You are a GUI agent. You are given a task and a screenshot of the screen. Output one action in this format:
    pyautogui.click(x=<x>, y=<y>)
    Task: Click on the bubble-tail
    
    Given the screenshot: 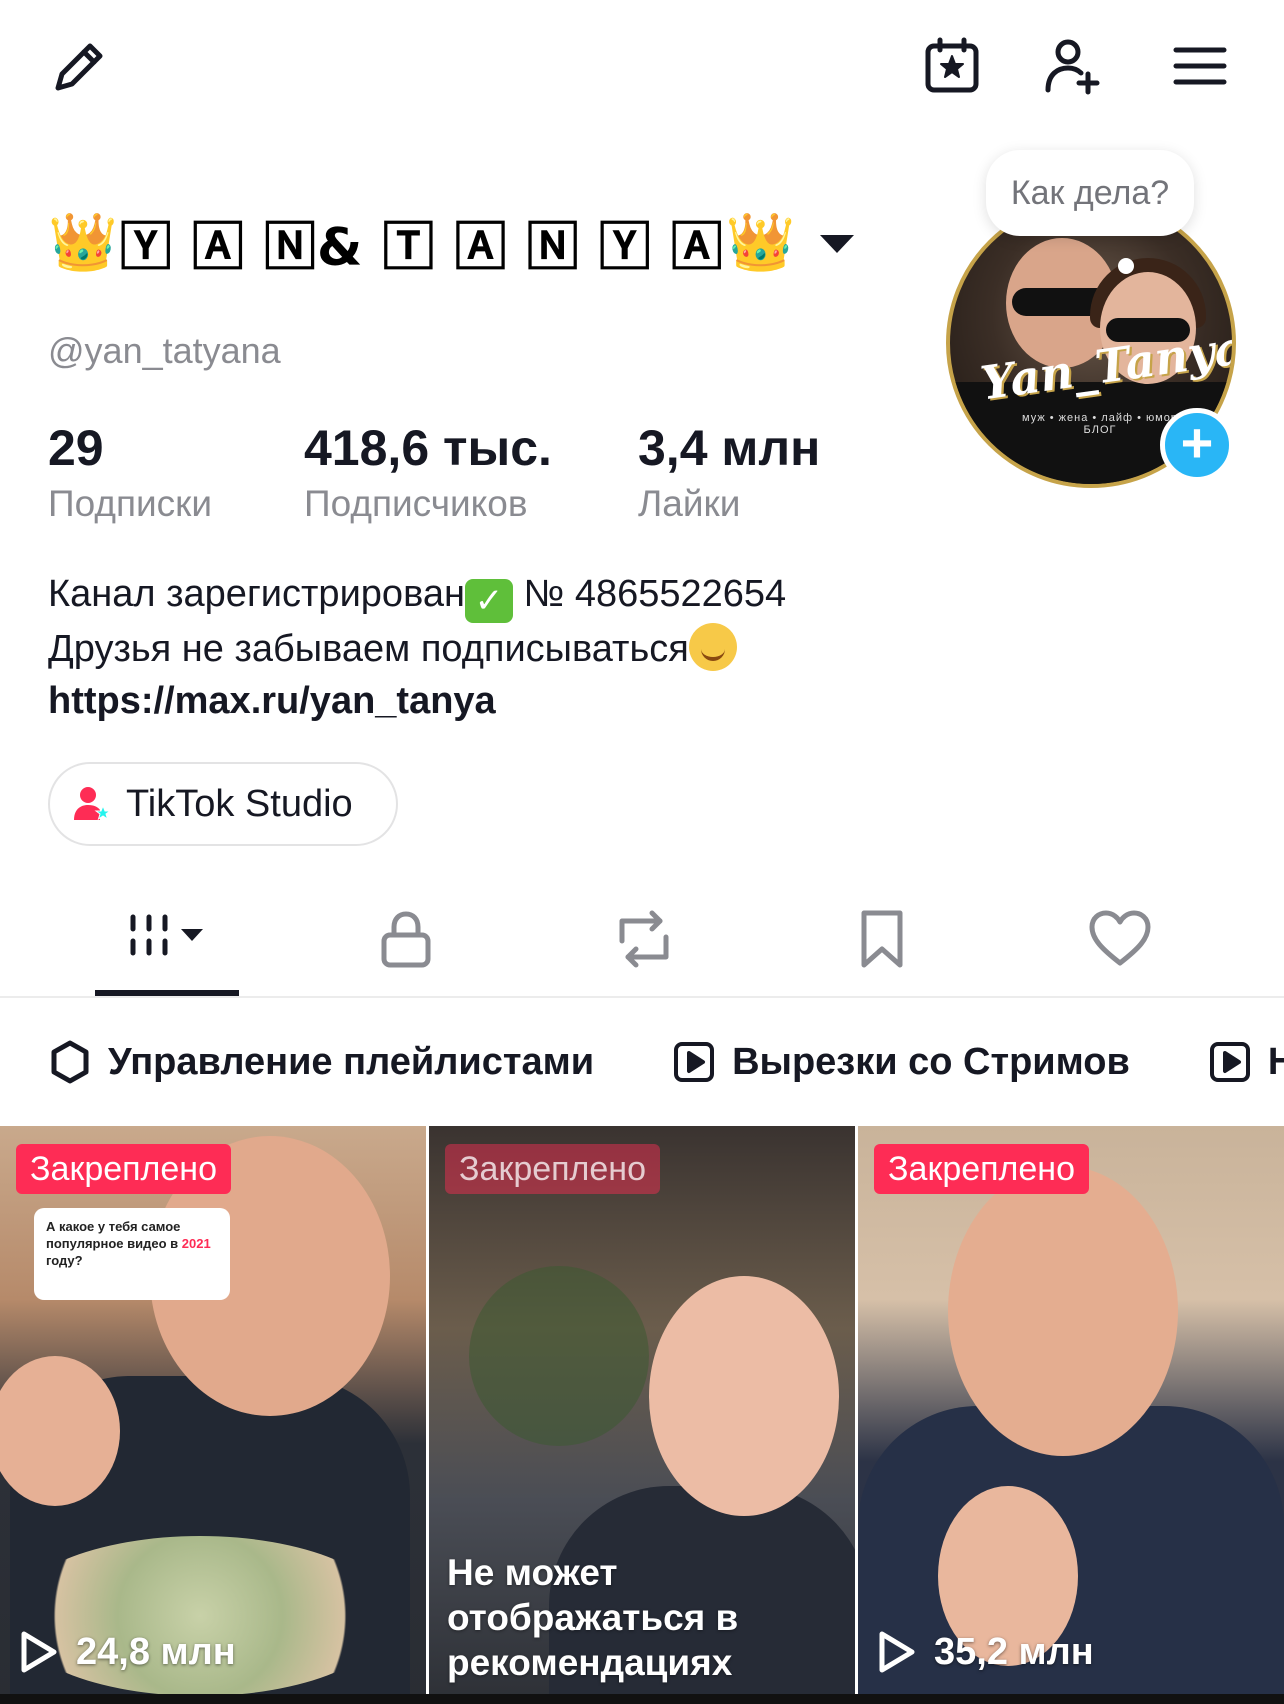 What is the action you would take?
    pyautogui.click(x=1126, y=266)
    